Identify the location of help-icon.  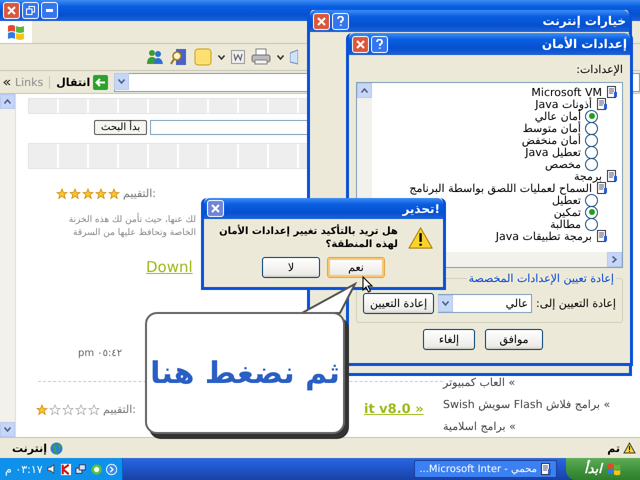
(340, 21).